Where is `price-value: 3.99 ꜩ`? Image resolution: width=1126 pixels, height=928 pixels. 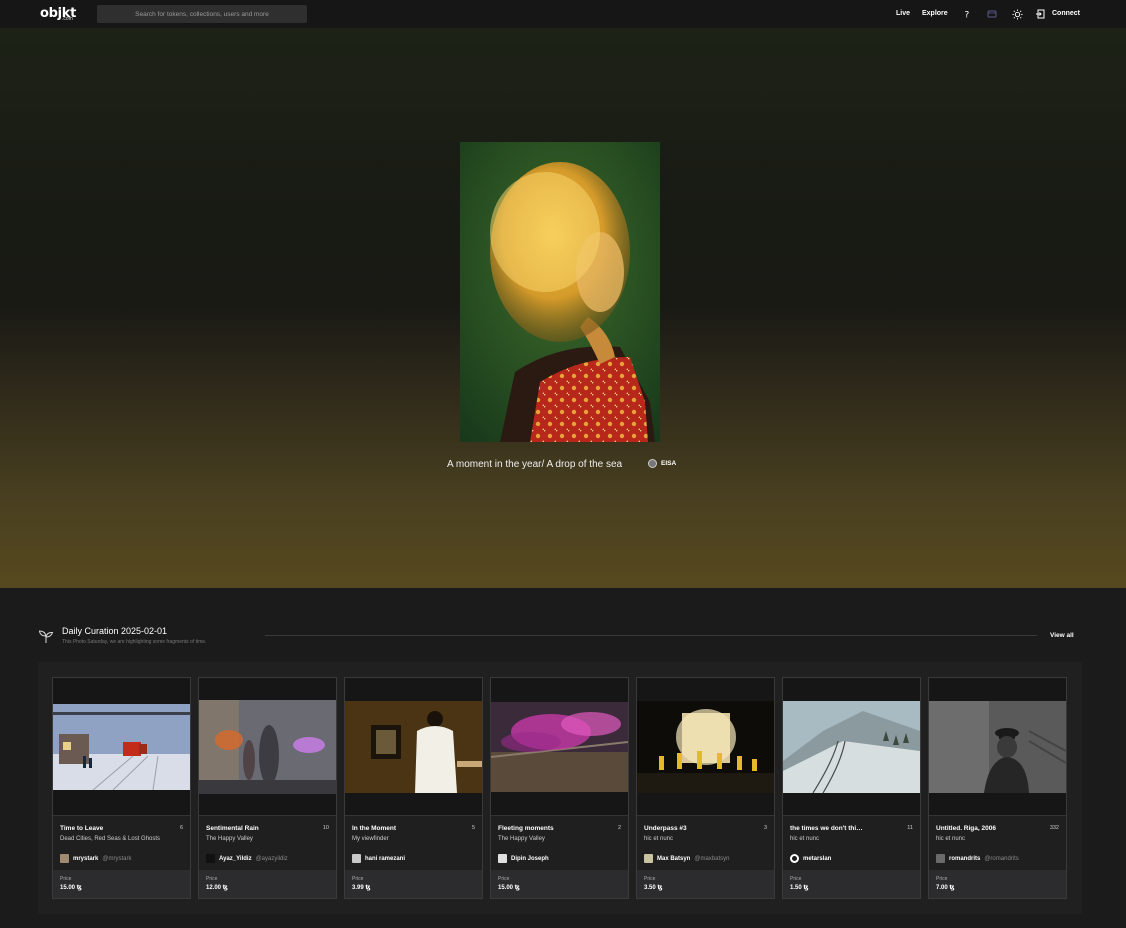 price-value: 3.99 ꜩ is located at coordinates (361, 888).